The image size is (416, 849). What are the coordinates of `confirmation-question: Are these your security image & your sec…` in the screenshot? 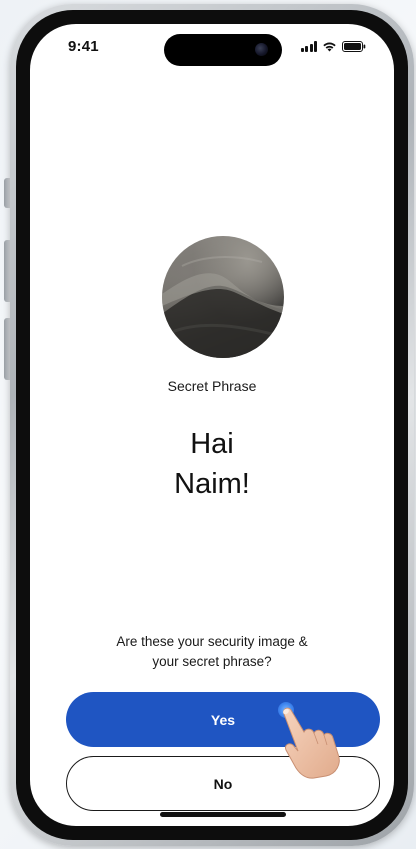 It's located at (212, 652).